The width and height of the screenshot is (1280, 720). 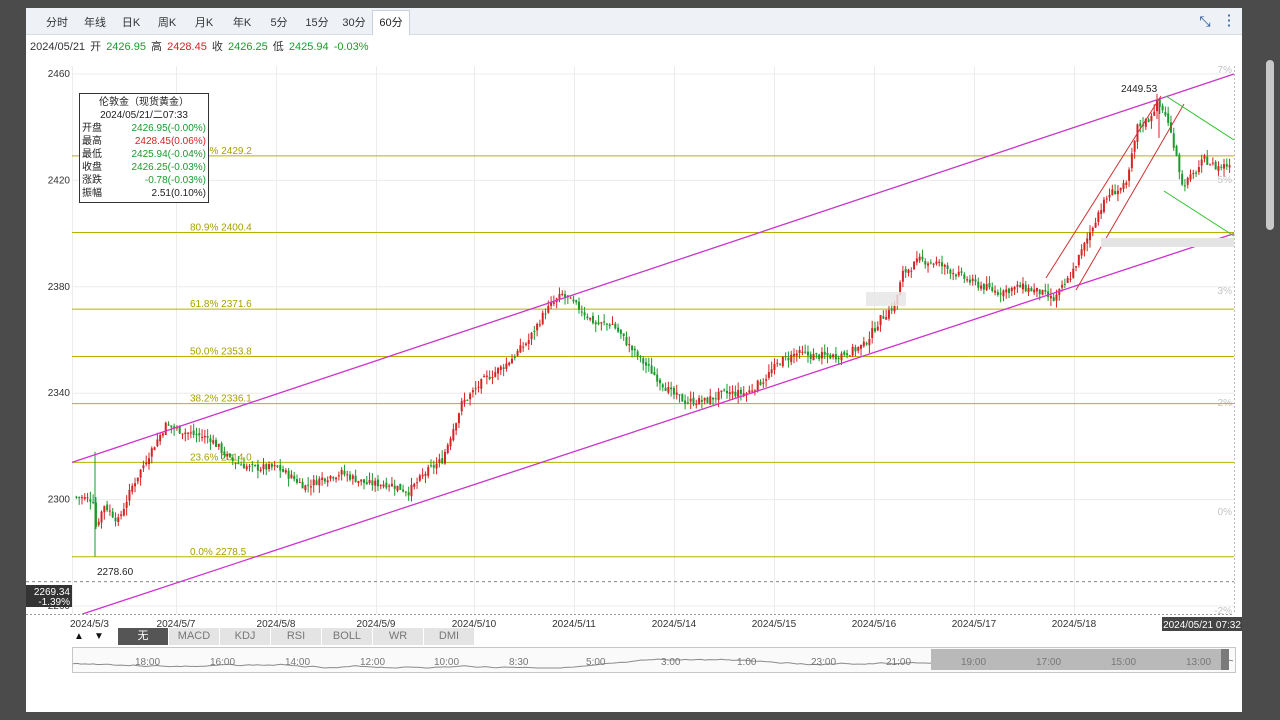 I want to click on indicator-boll: BOLL, so click(x=347, y=636).